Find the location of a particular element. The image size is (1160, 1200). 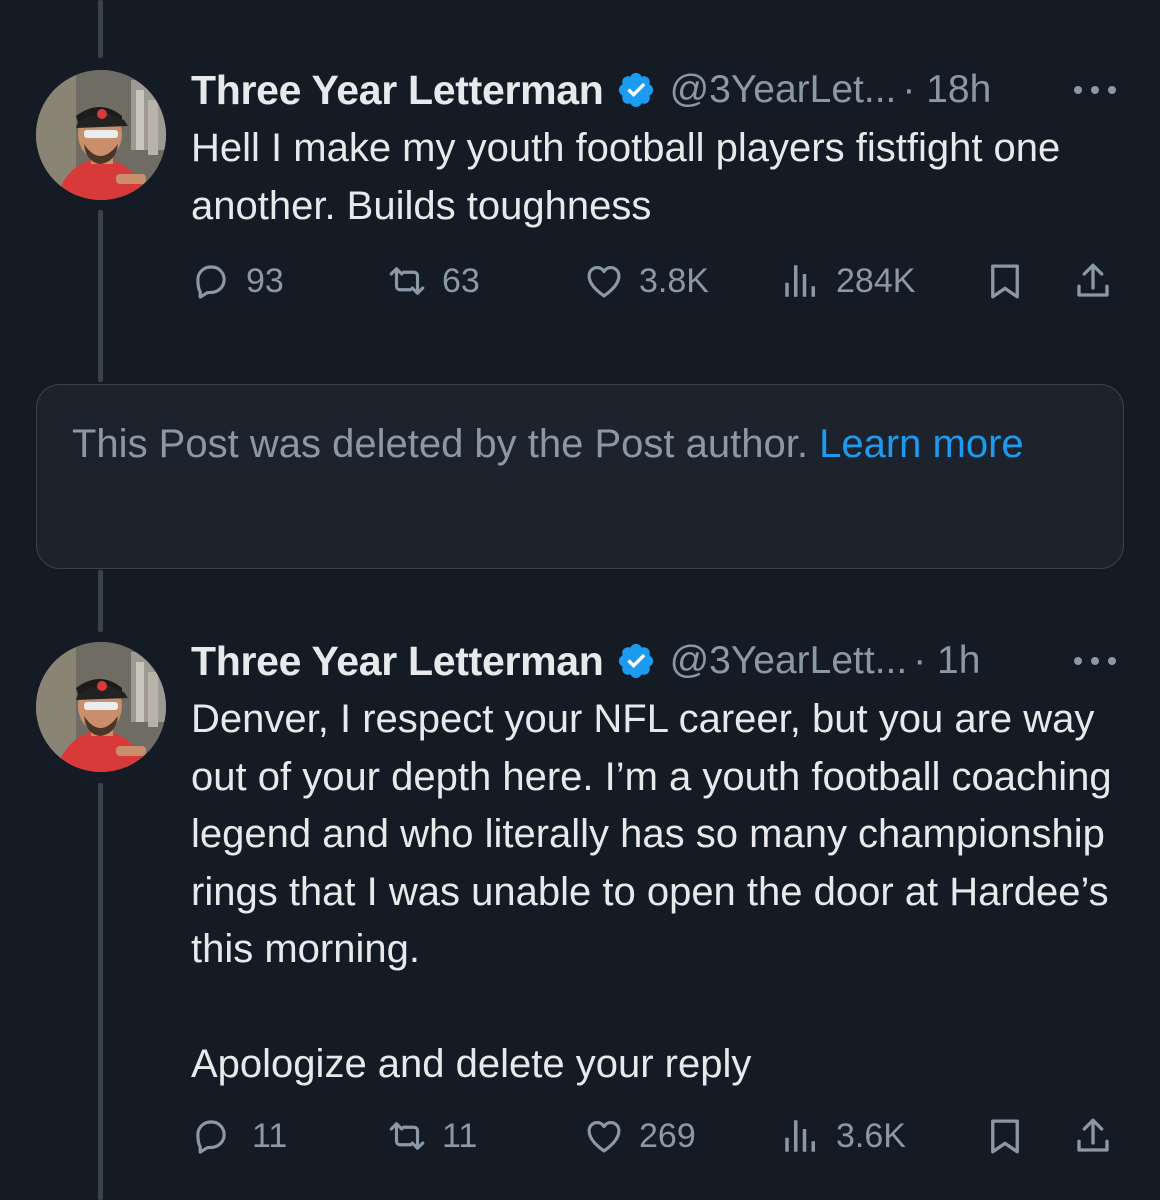

views-count: 284K is located at coordinates (876, 280).